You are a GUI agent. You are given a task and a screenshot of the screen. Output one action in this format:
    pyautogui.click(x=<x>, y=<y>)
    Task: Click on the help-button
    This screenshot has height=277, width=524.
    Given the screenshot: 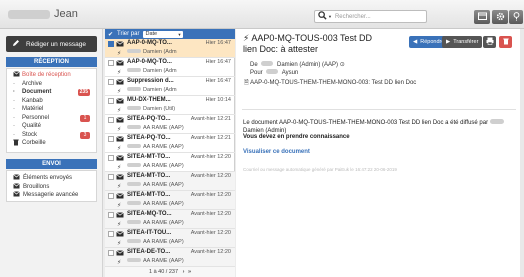 What is the action you would take?
    pyautogui.click(x=516, y=17)
    